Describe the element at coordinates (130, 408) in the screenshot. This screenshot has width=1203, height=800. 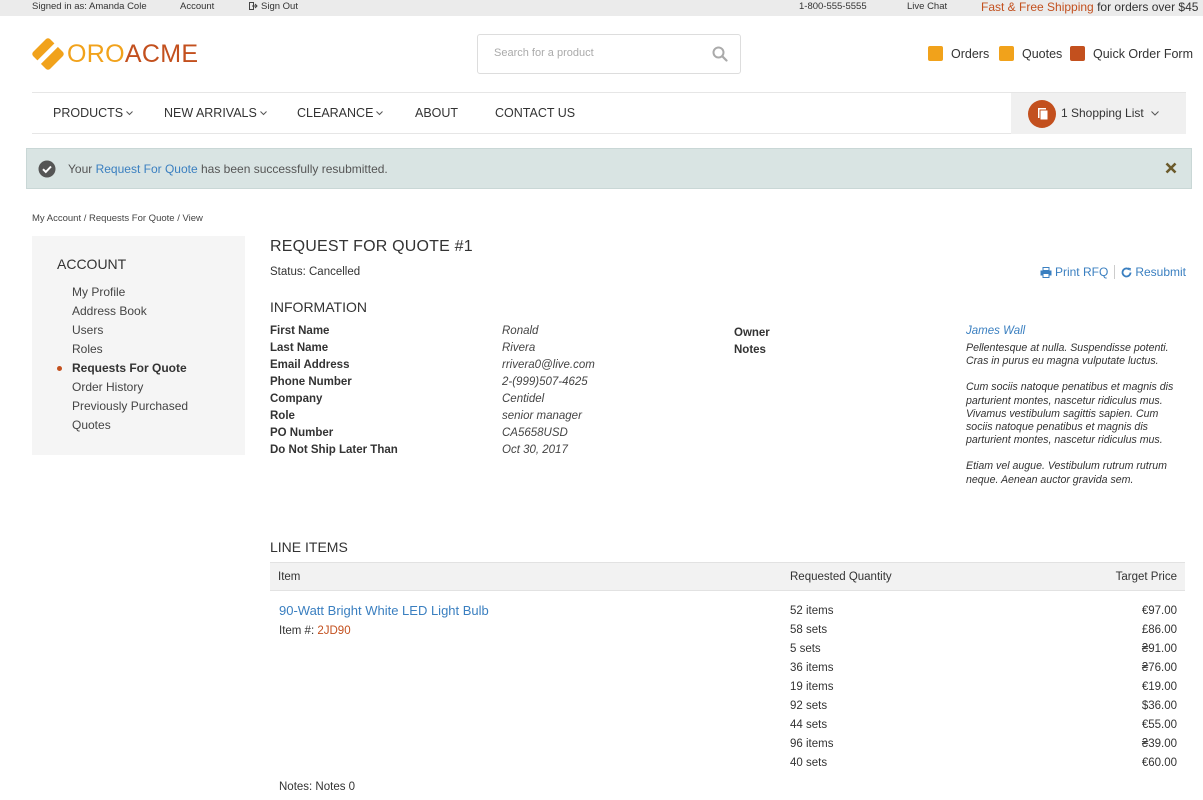
I see `sidebar-item-previously-purchased: Previously Purchased` at that location.